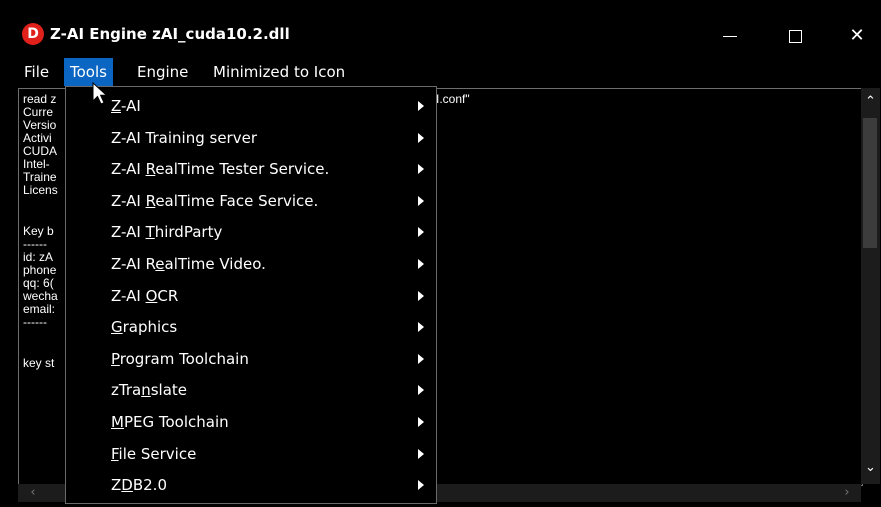 The image size is (881, 507). What do you see at coordinates (170, 34) in the screenshot?
I see `window-title: Z-AI Engine zAI_cuda10.2.dll` at bounding box center [170, 34].